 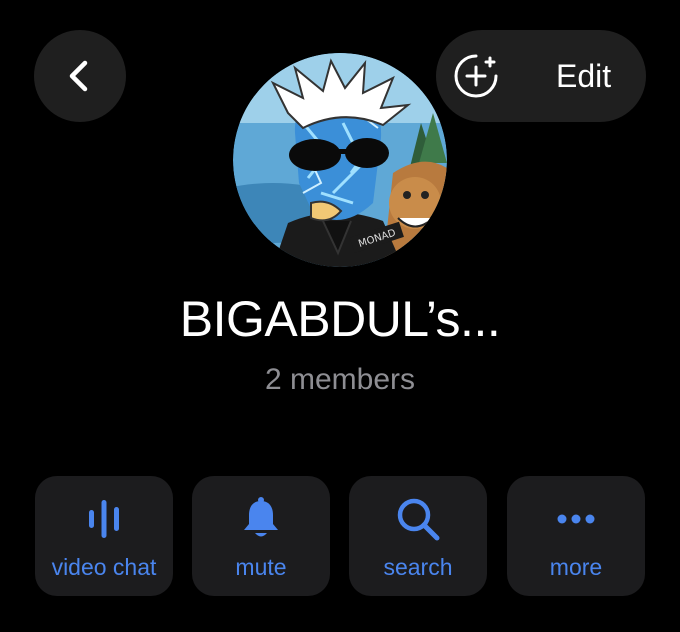 I want to click on back-button, so click(x=80, y=76).